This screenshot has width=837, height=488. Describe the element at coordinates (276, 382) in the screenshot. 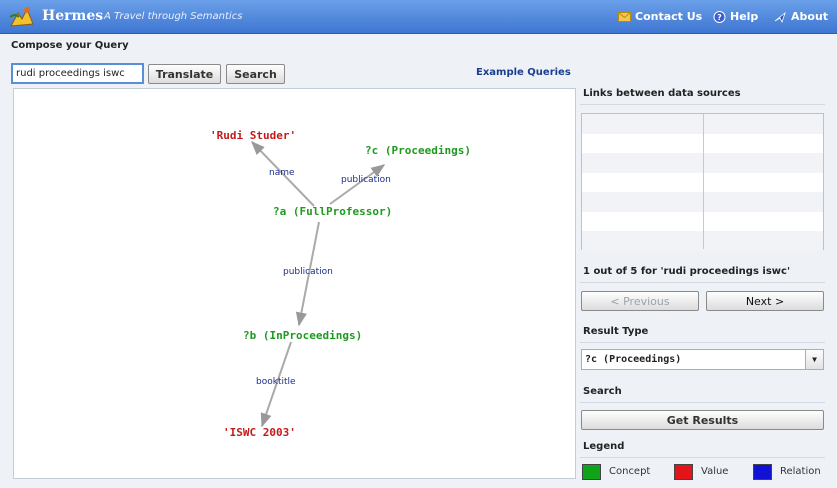

I see `edge-label-booktitle: booktitle` at that location.